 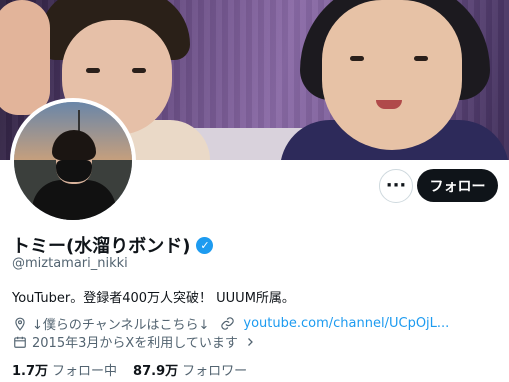 I want to click on follow-button: フォロー, so click(x=457, y=185).